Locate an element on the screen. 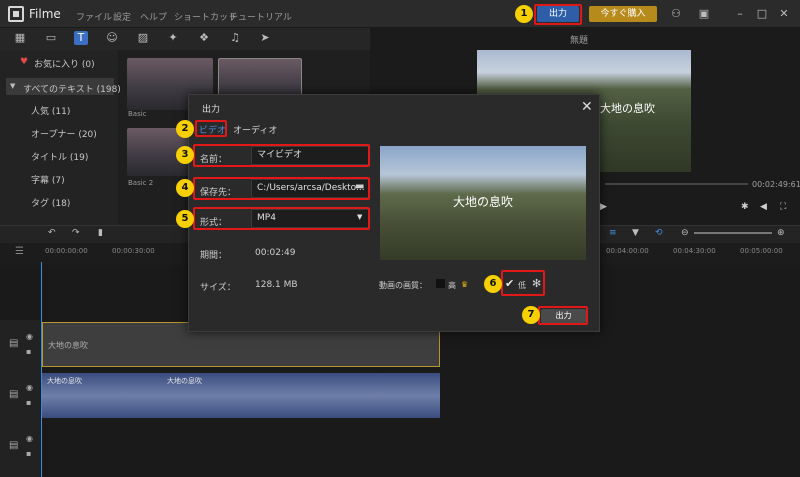  track-headers is located at coordinates (20, 398).